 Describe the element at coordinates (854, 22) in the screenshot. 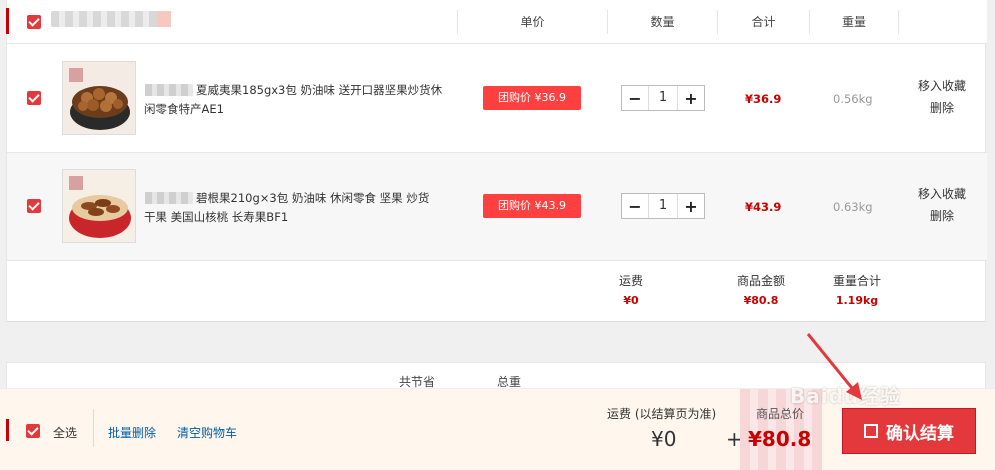

I see `col-weight-header: 重量` at that location.